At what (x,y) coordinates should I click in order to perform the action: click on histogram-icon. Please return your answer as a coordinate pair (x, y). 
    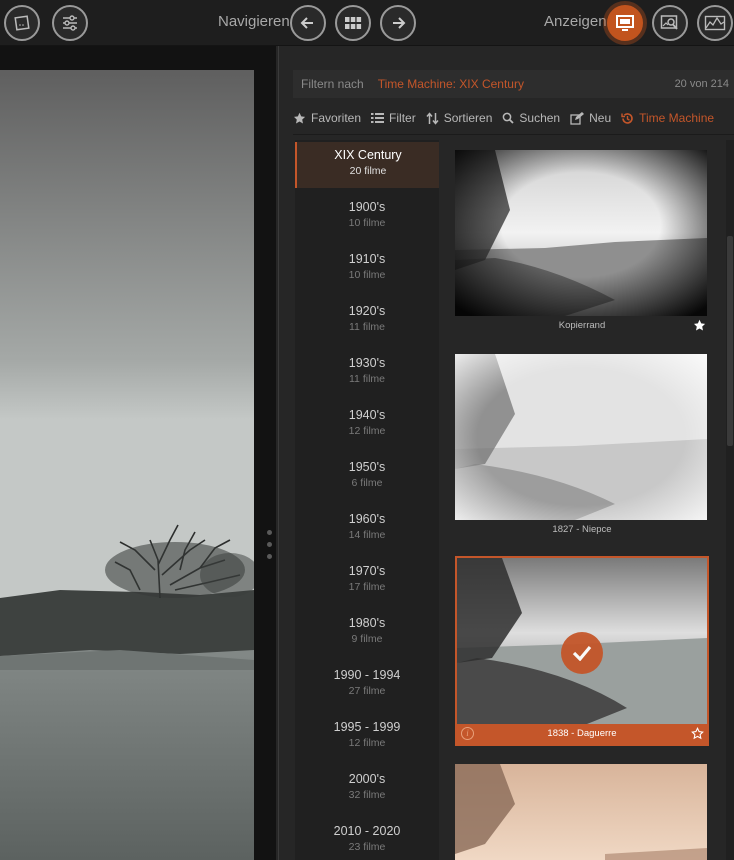
    Looking at the image, I should click on (715, 23).